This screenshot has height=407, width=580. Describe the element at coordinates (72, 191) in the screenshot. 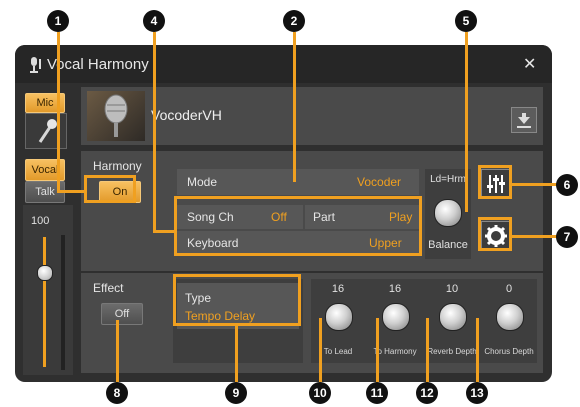

I see `callout-line-1b` at that location.